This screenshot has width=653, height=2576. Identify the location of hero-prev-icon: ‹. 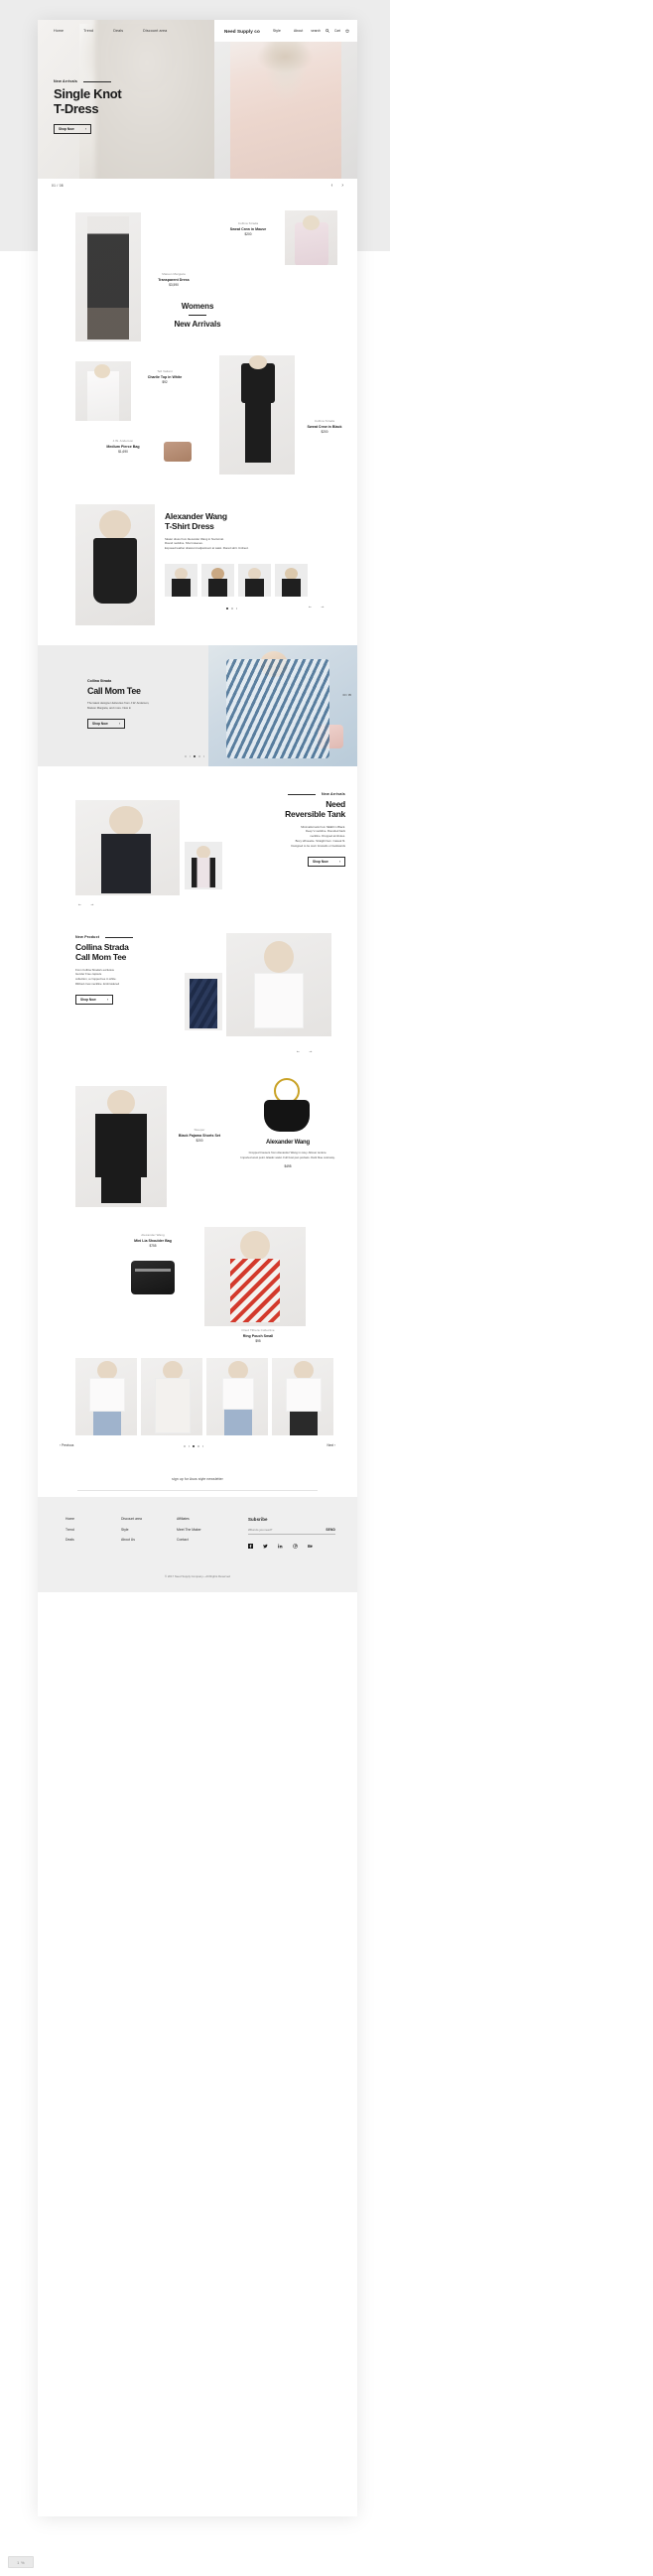
(332, 186).